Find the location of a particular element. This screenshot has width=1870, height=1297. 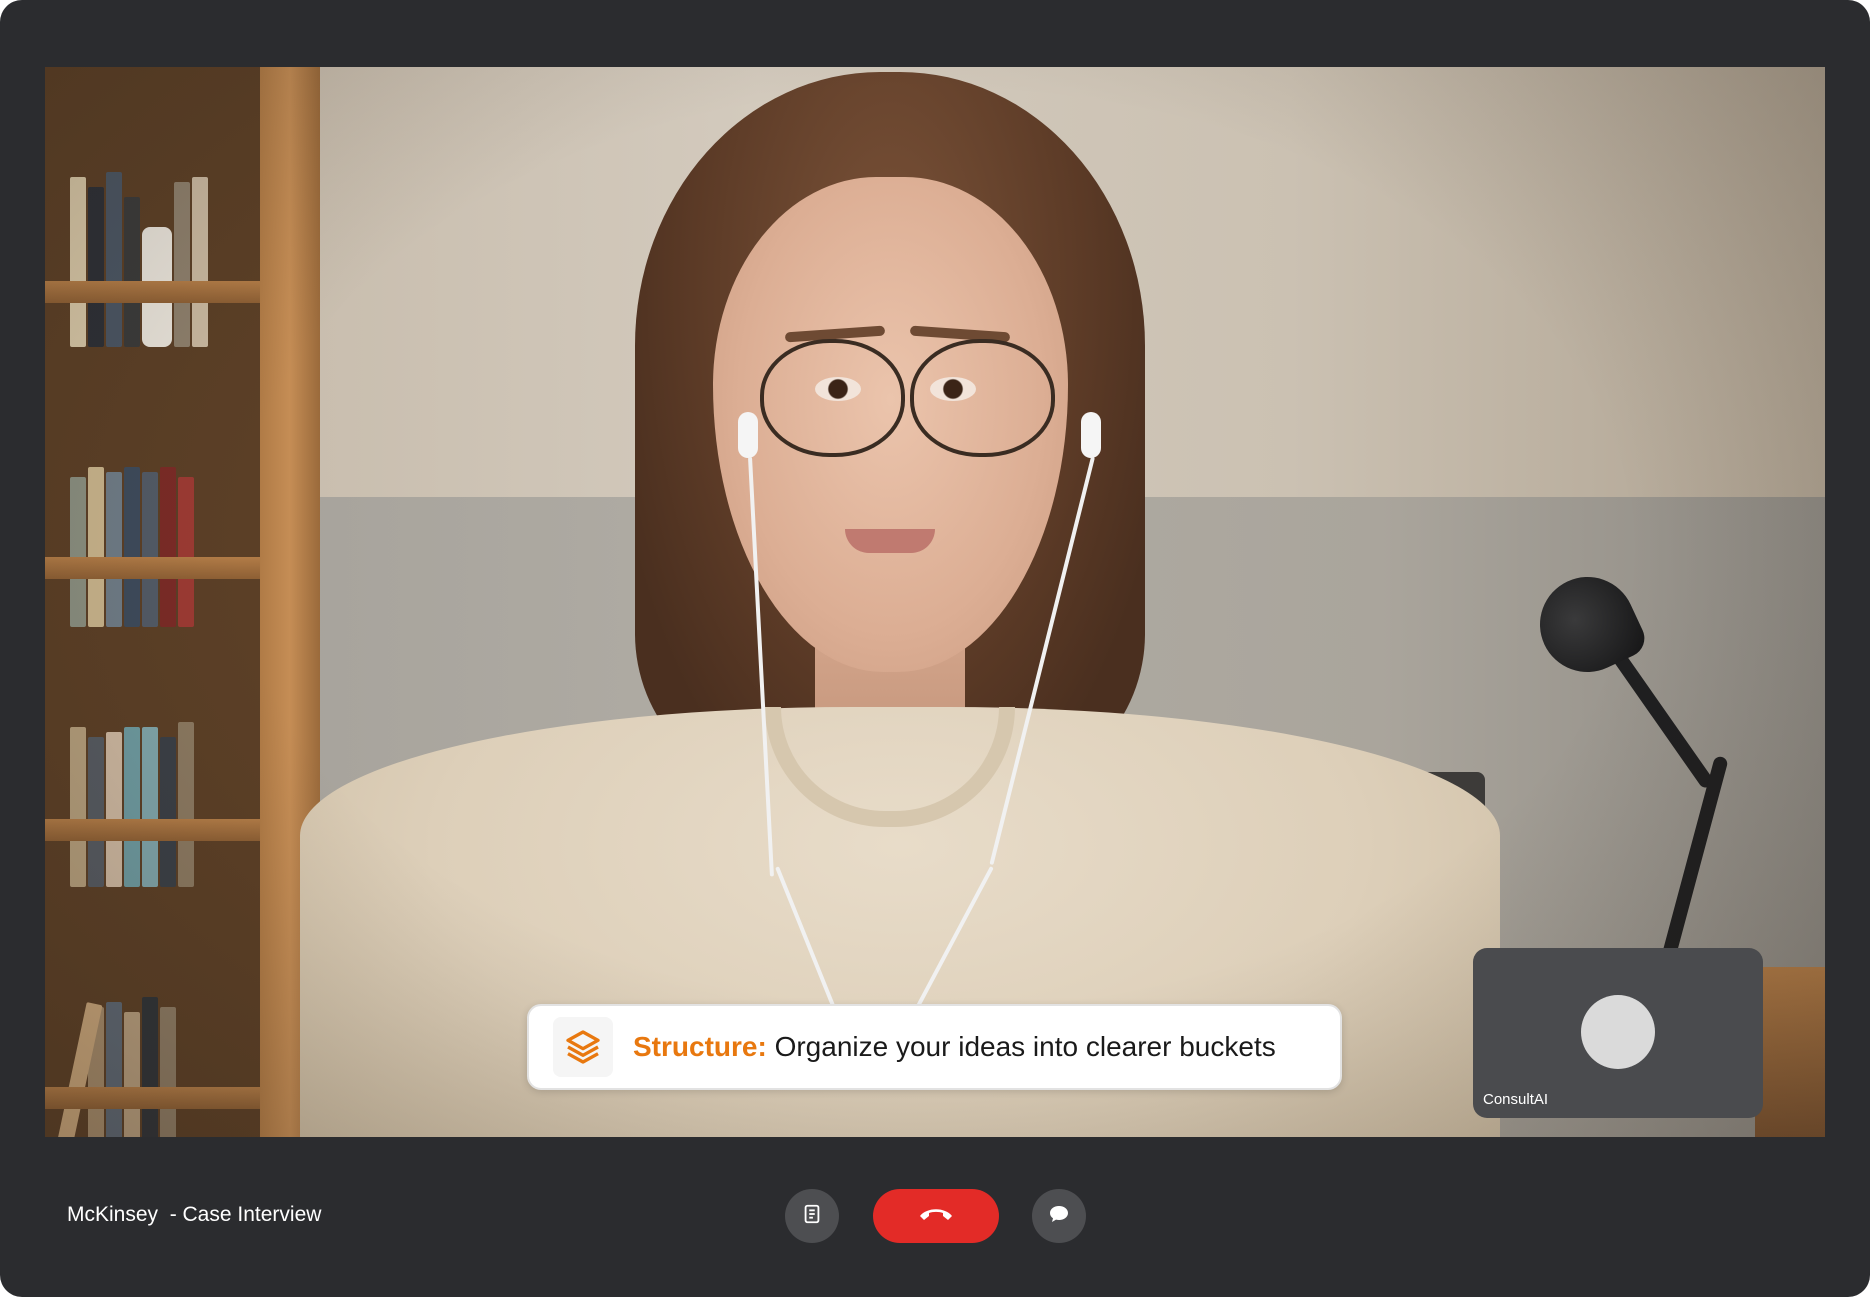

avatar is located at coordinates (1618, 1032).